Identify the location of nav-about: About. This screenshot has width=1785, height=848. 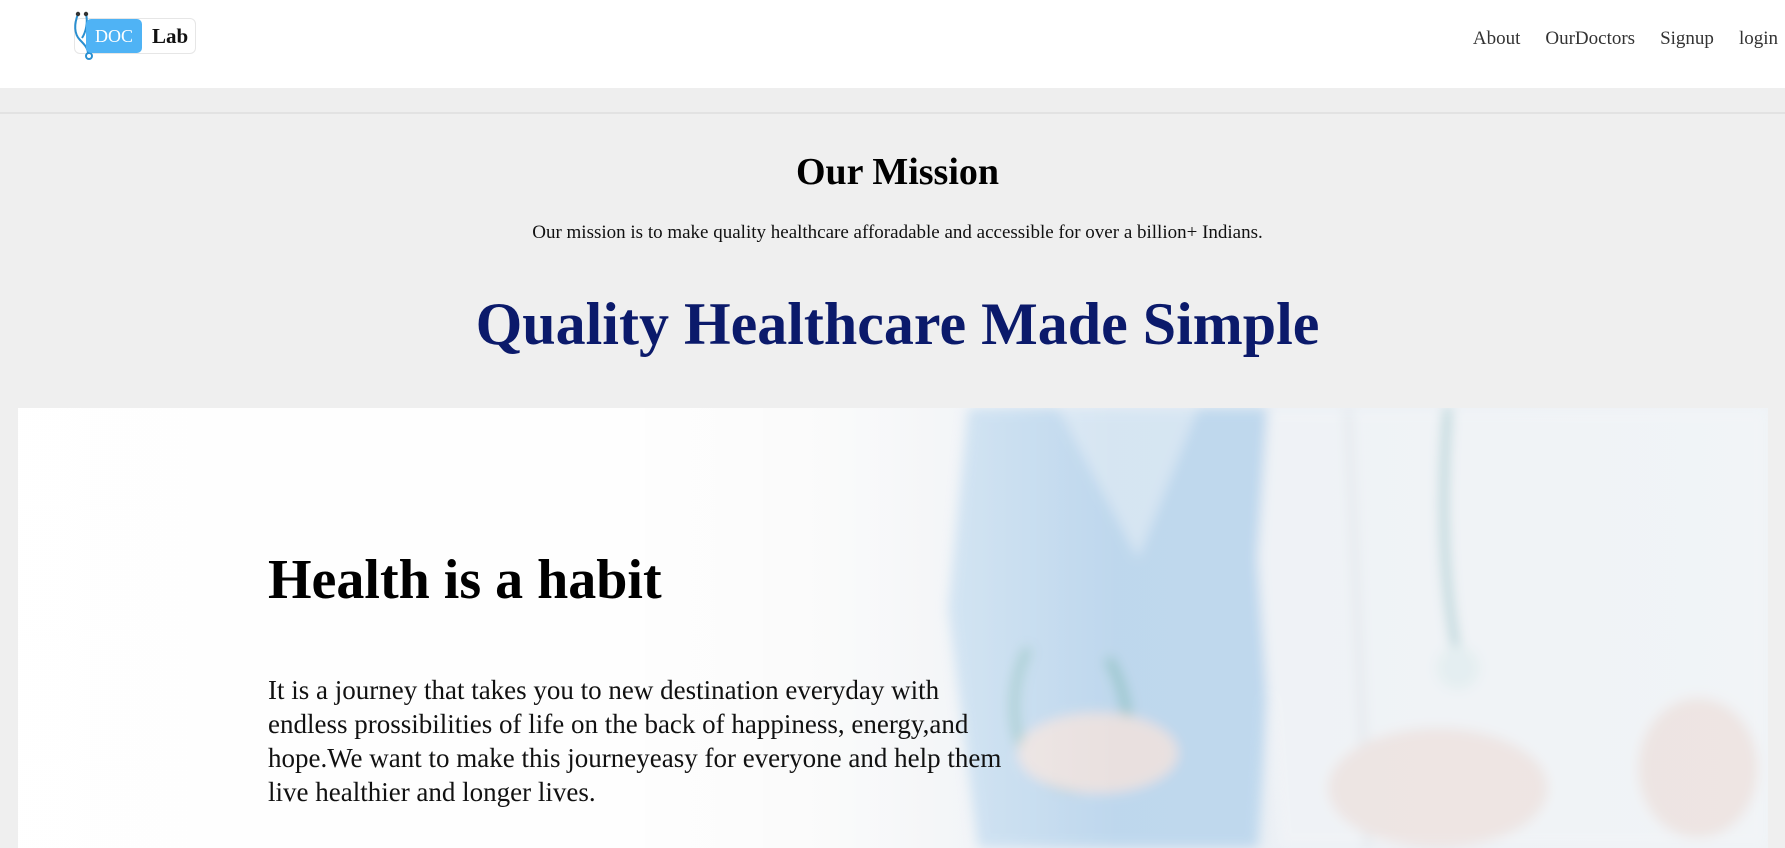
(1497, 39).